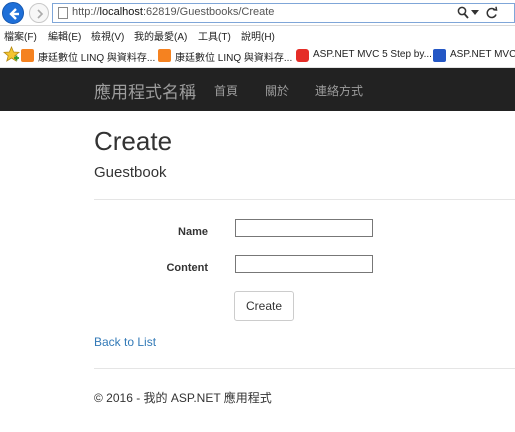  Describe the element at coordinates (475, 13) in the screenshot. I see `chevron-down-icon` at that location.